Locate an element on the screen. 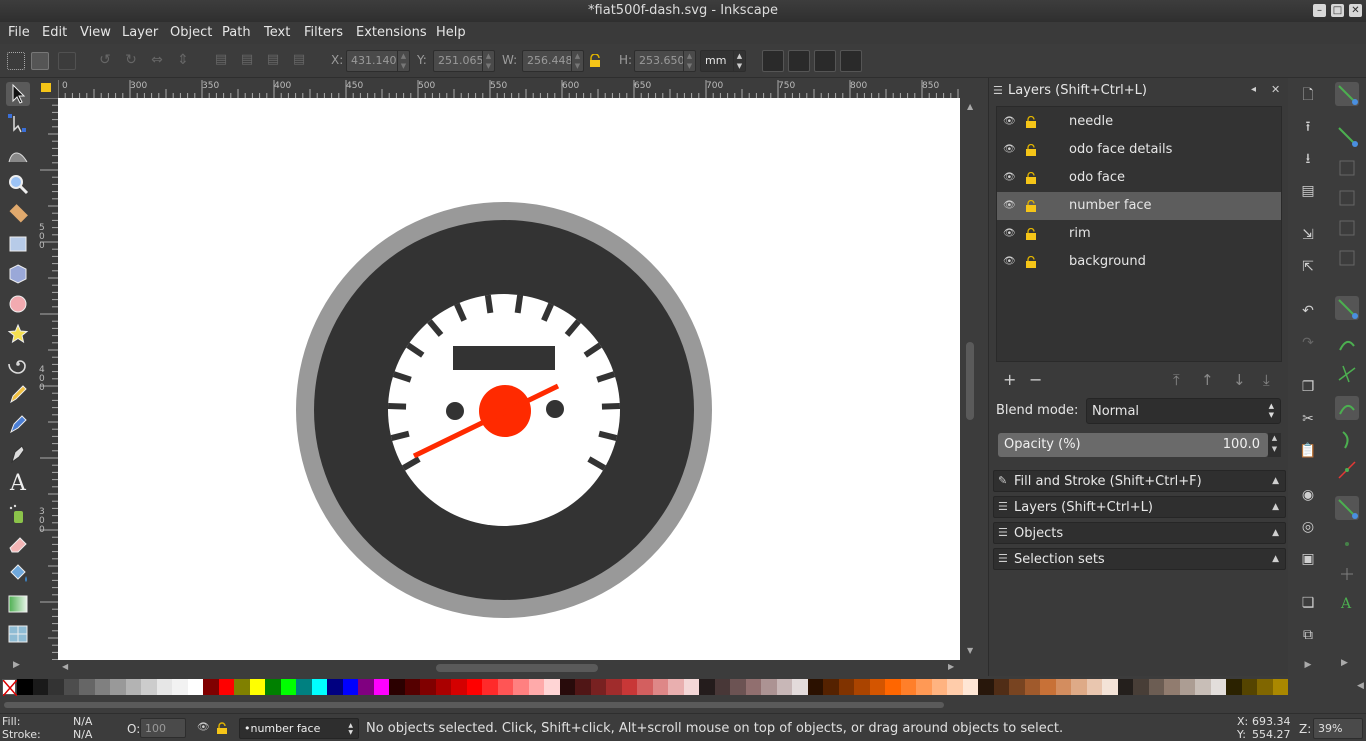 This screenshot has height=741, width=1366. duplicate-icon: ❏ is located at coordinates (1308, 603).